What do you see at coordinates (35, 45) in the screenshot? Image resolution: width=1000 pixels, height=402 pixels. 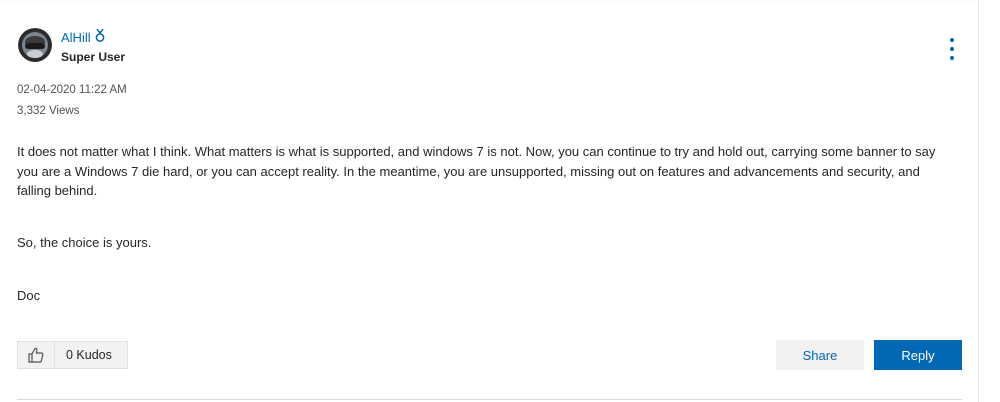 I see `avatar` at bounding box center [35, 45].